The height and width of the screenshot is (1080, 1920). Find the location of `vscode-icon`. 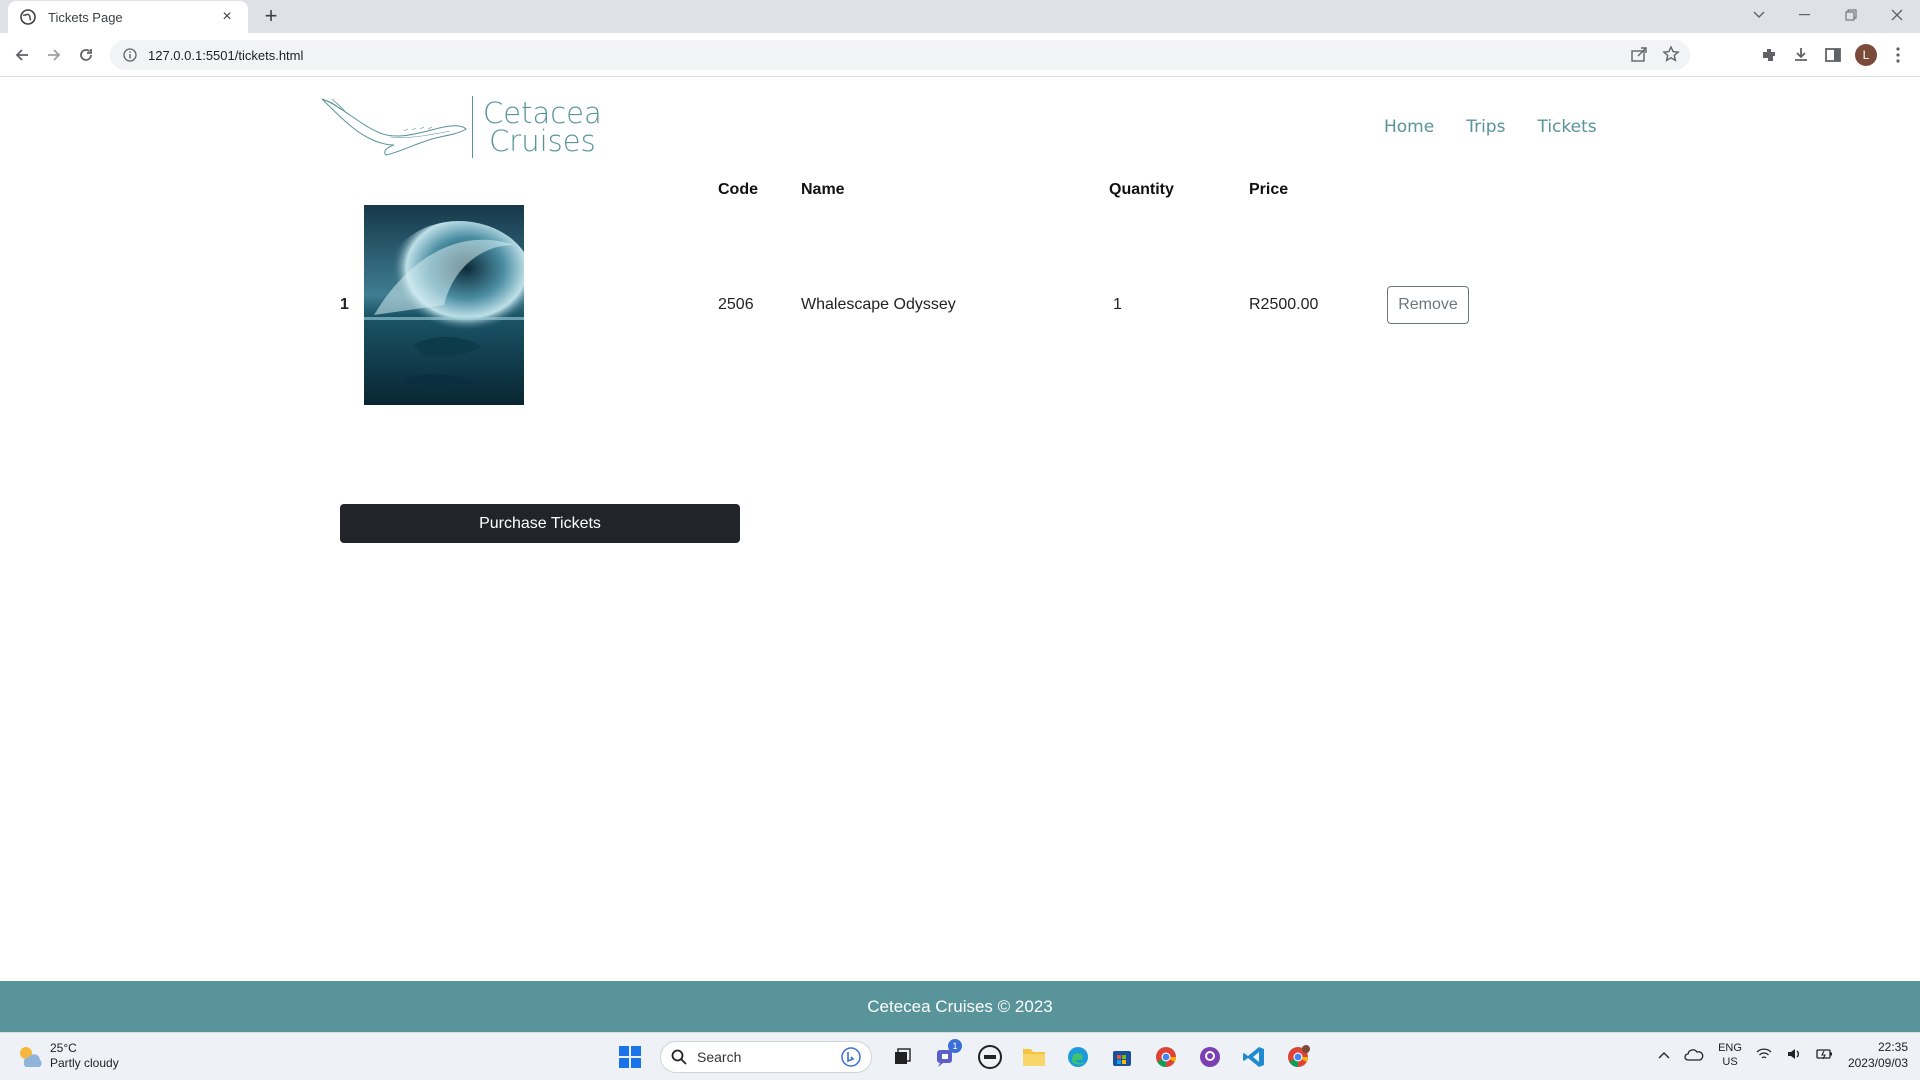

vscode-icon is located at coordinates (1254, 1057).